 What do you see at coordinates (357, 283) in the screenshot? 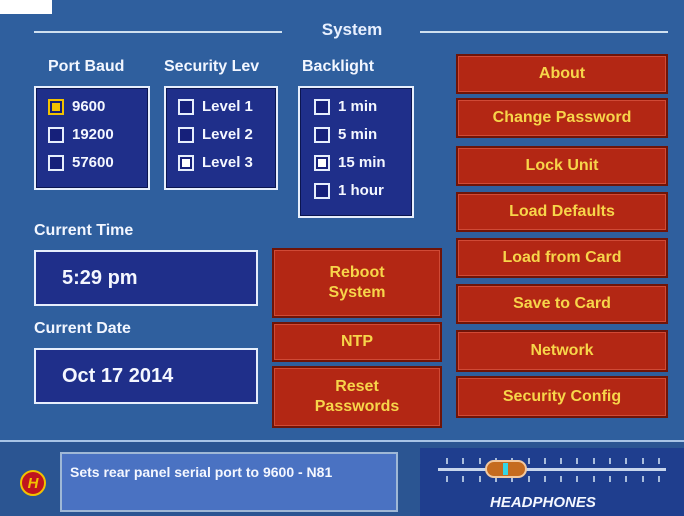
I see `reboot-system-button: Reboot System` at bounding box center [357, 283].